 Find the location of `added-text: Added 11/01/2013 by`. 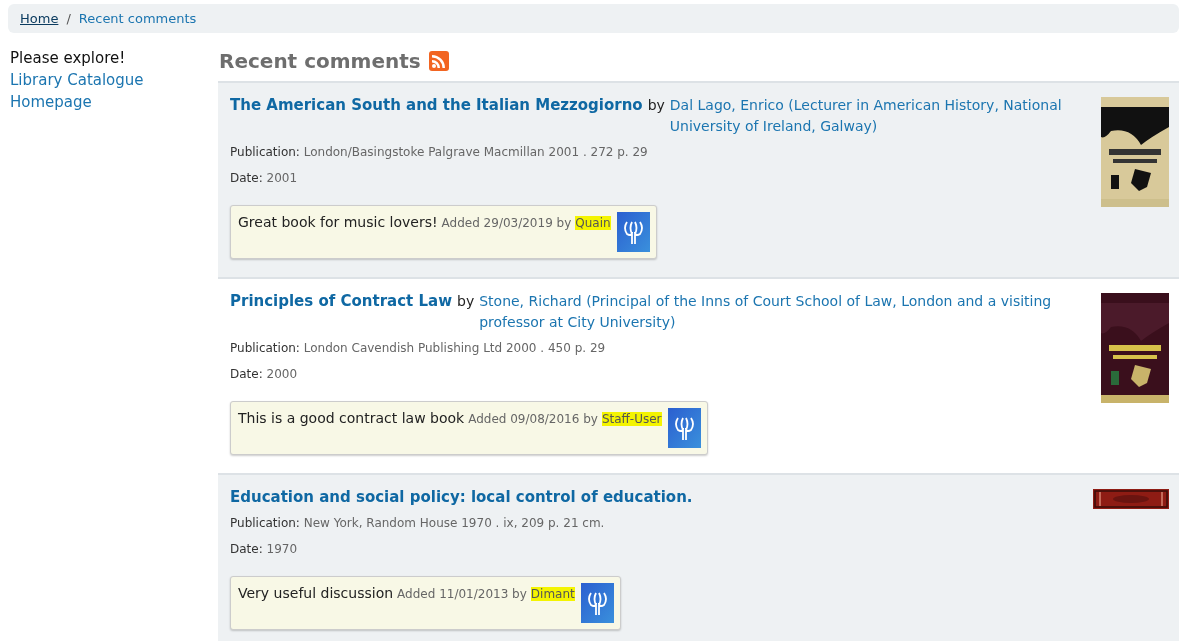

added-text: Added 11/01/2013 by is located at coordinates (462, 594).